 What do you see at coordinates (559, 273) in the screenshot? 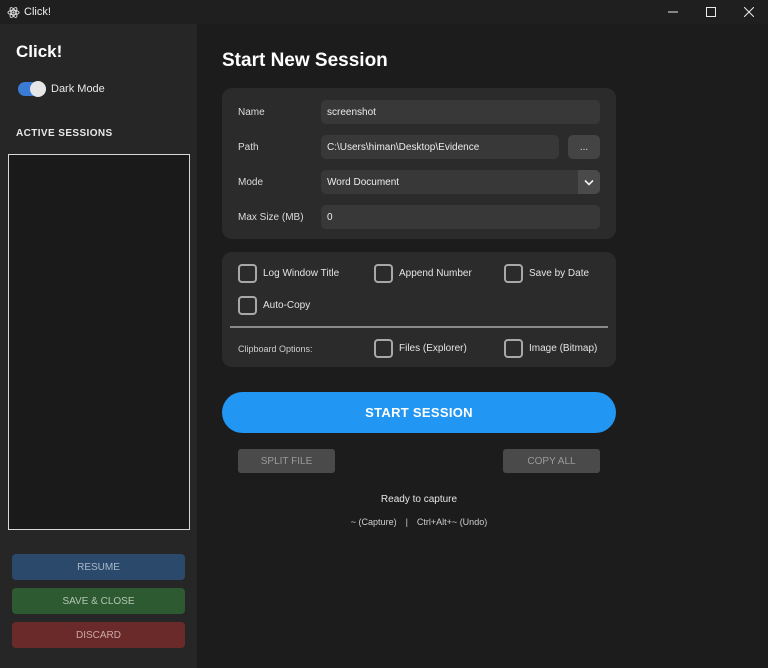
I see `save-by-date-label: Save by Date` at bounding box center [559, 273].